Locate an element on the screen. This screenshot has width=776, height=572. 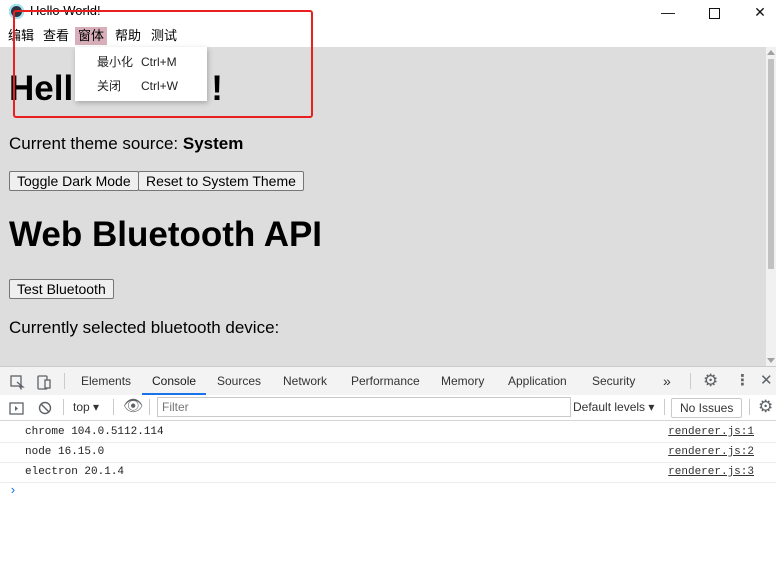
log-message: electron 20.1.4 is located at coordinates (75, 472).